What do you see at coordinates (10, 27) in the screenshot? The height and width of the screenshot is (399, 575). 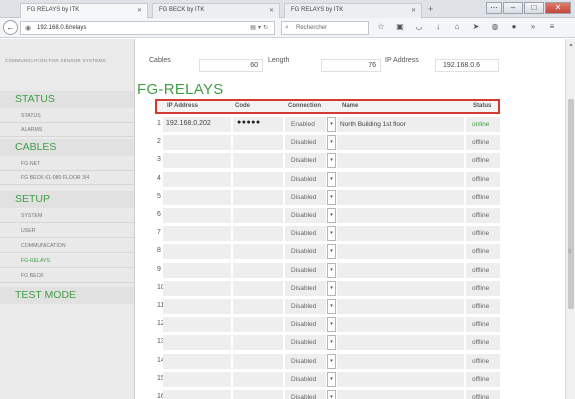 I see `back-arrow-icon: ←` at bounding box center [10, 27].